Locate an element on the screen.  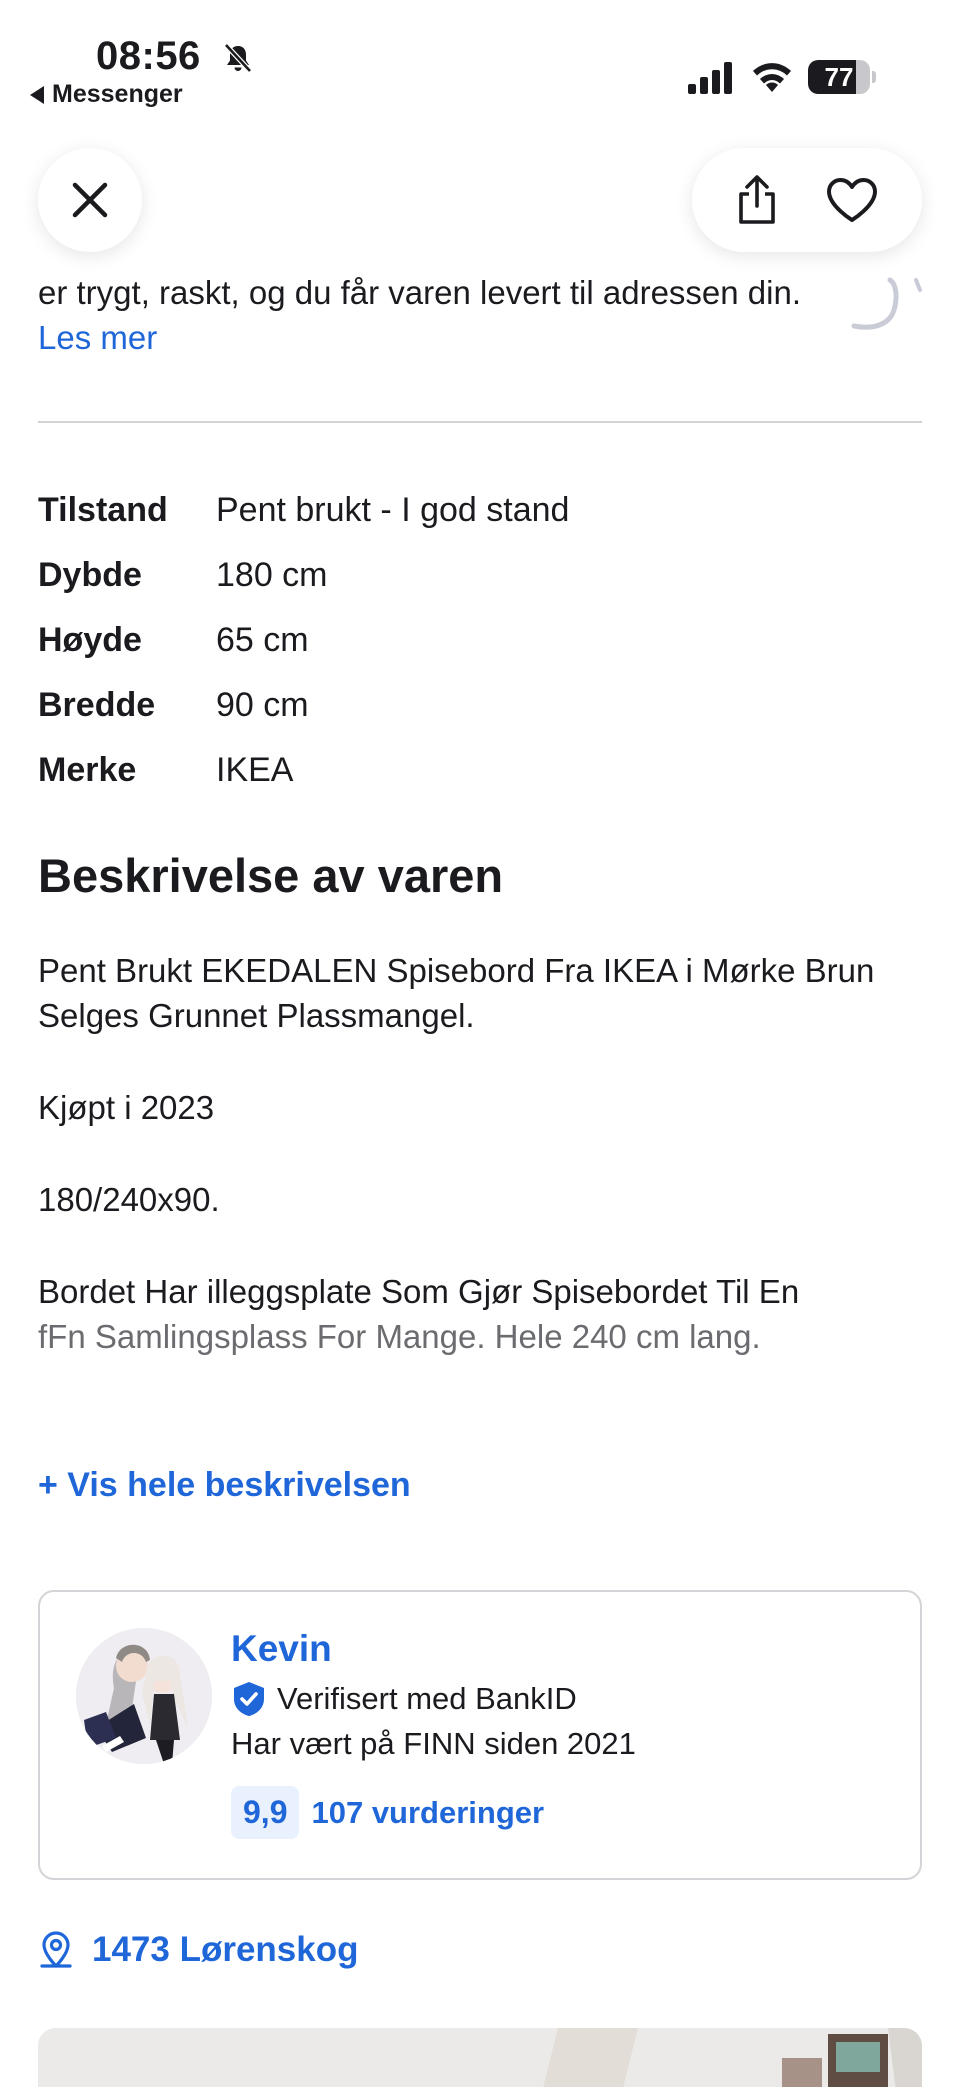
rating-score: 9,9 is located at coordinates (265, 1812).